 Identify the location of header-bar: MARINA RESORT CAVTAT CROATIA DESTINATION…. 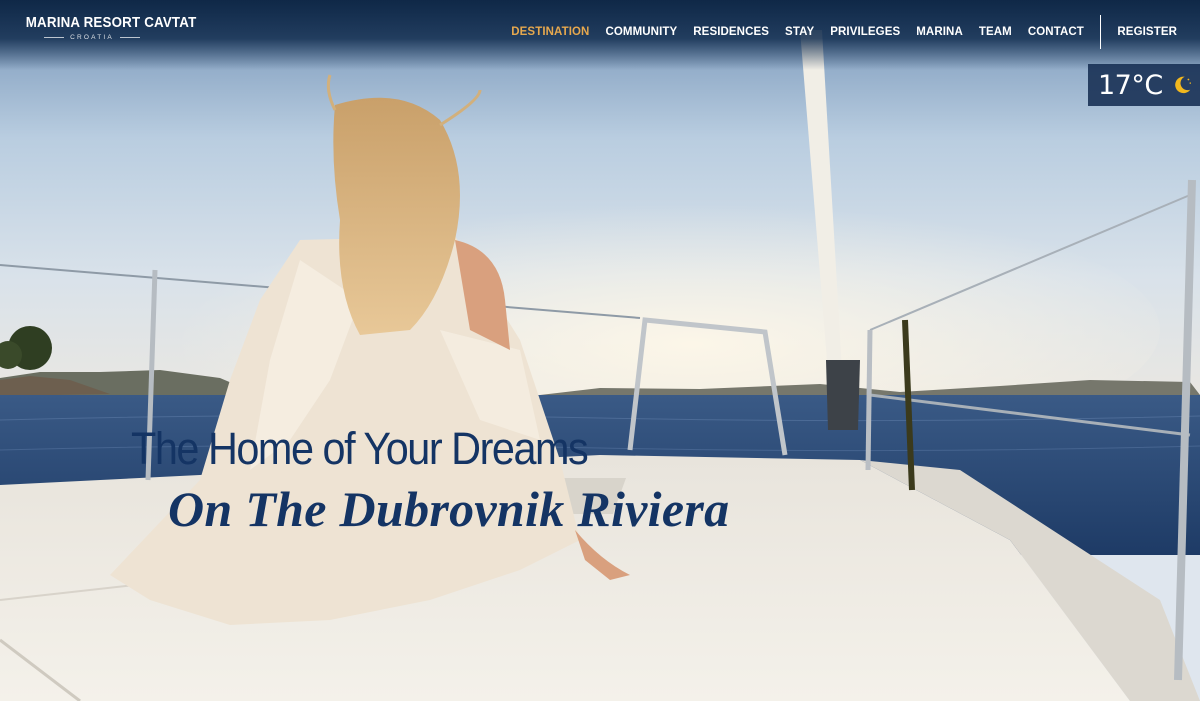
(600, 35).